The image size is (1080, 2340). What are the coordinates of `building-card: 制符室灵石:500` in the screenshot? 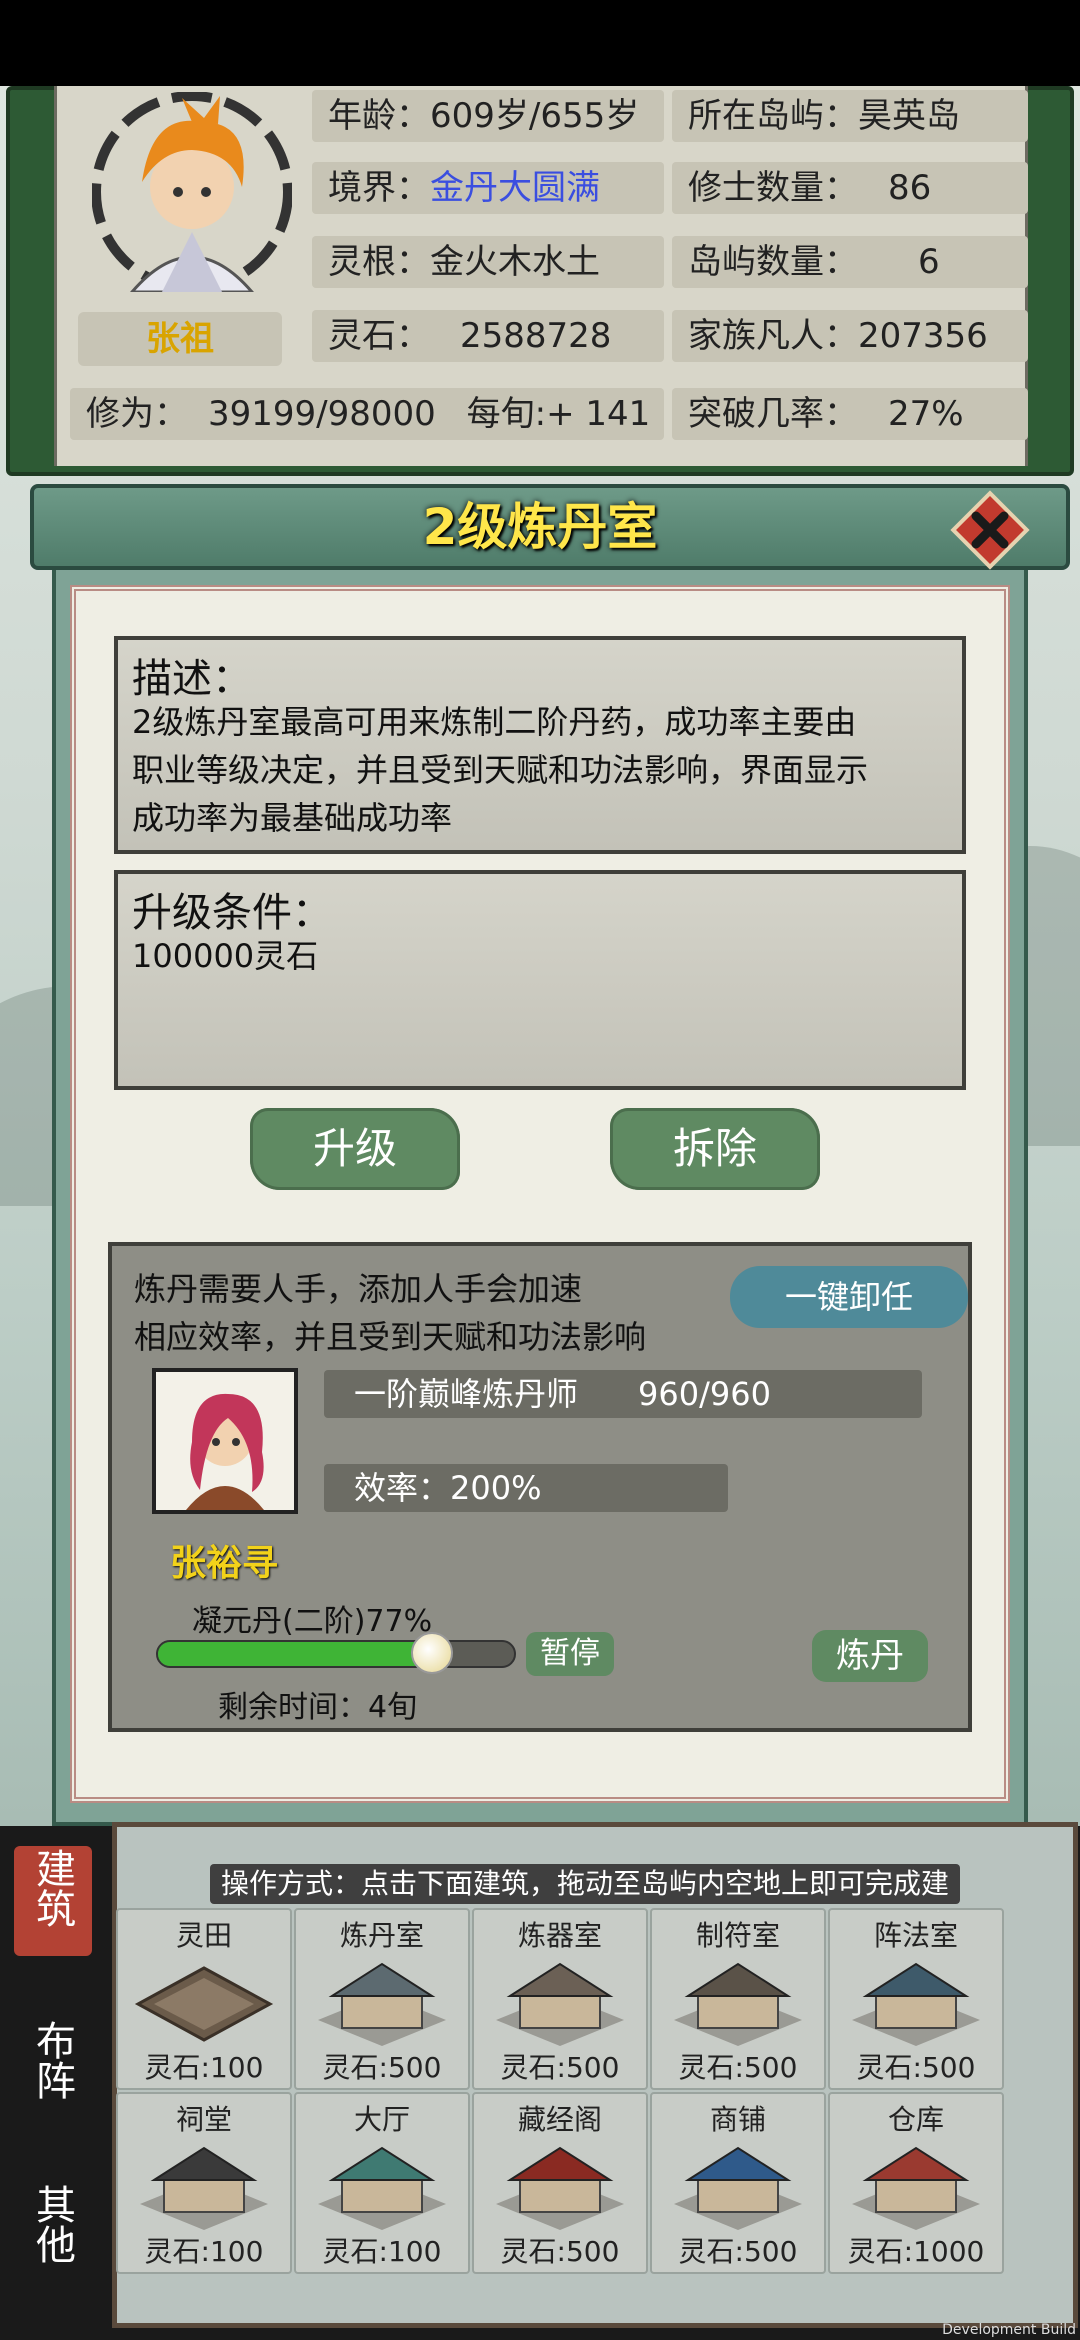 It's located at (738, 1999).